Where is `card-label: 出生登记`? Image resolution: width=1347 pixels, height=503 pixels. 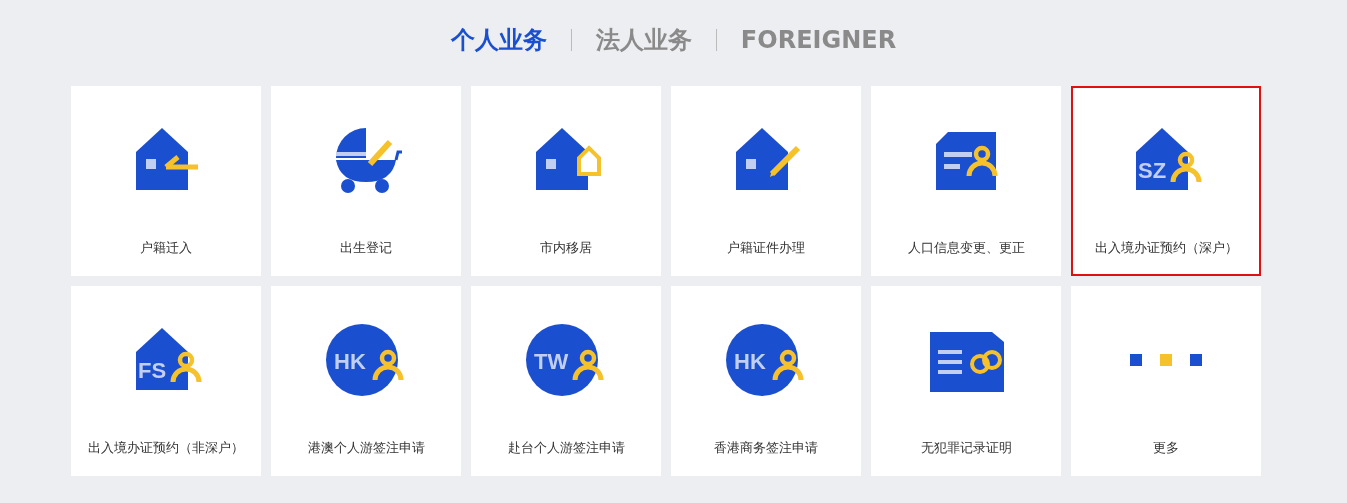
card-label: 出生登记 is located at coordinates (366, 248).